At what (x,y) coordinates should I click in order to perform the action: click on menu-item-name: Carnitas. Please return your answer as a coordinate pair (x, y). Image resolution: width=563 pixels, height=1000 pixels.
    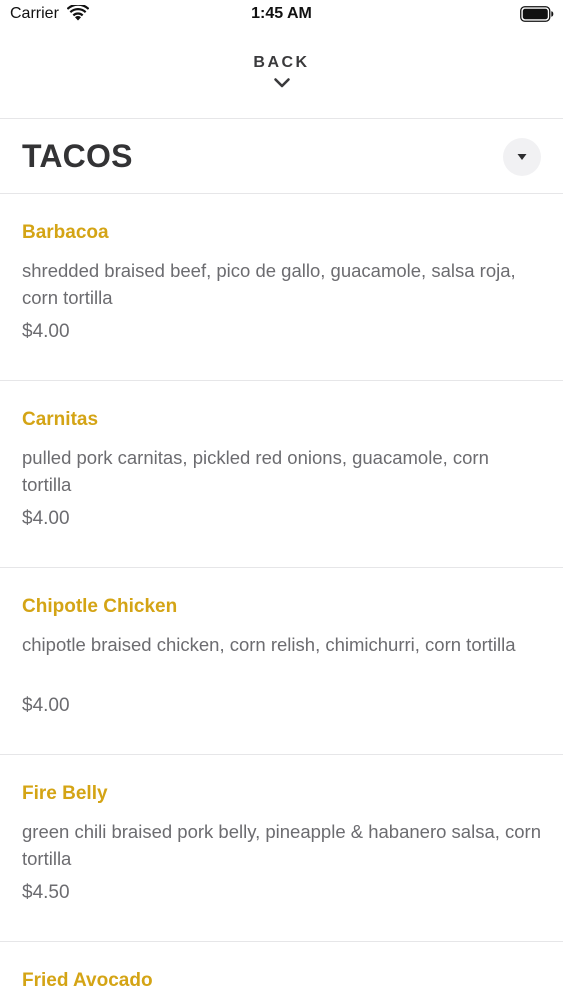
    Looking at the image, I should click on (60, 419).